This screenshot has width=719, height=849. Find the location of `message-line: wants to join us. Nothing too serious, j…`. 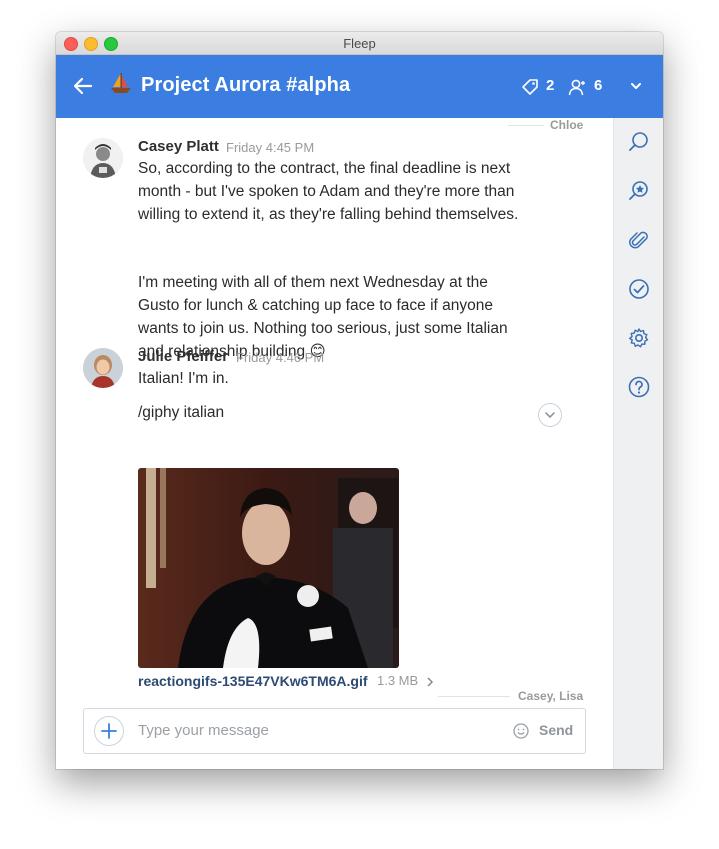

message-line: wants to join us. Nothing too serious, j… is located at coordinates (323, 328).